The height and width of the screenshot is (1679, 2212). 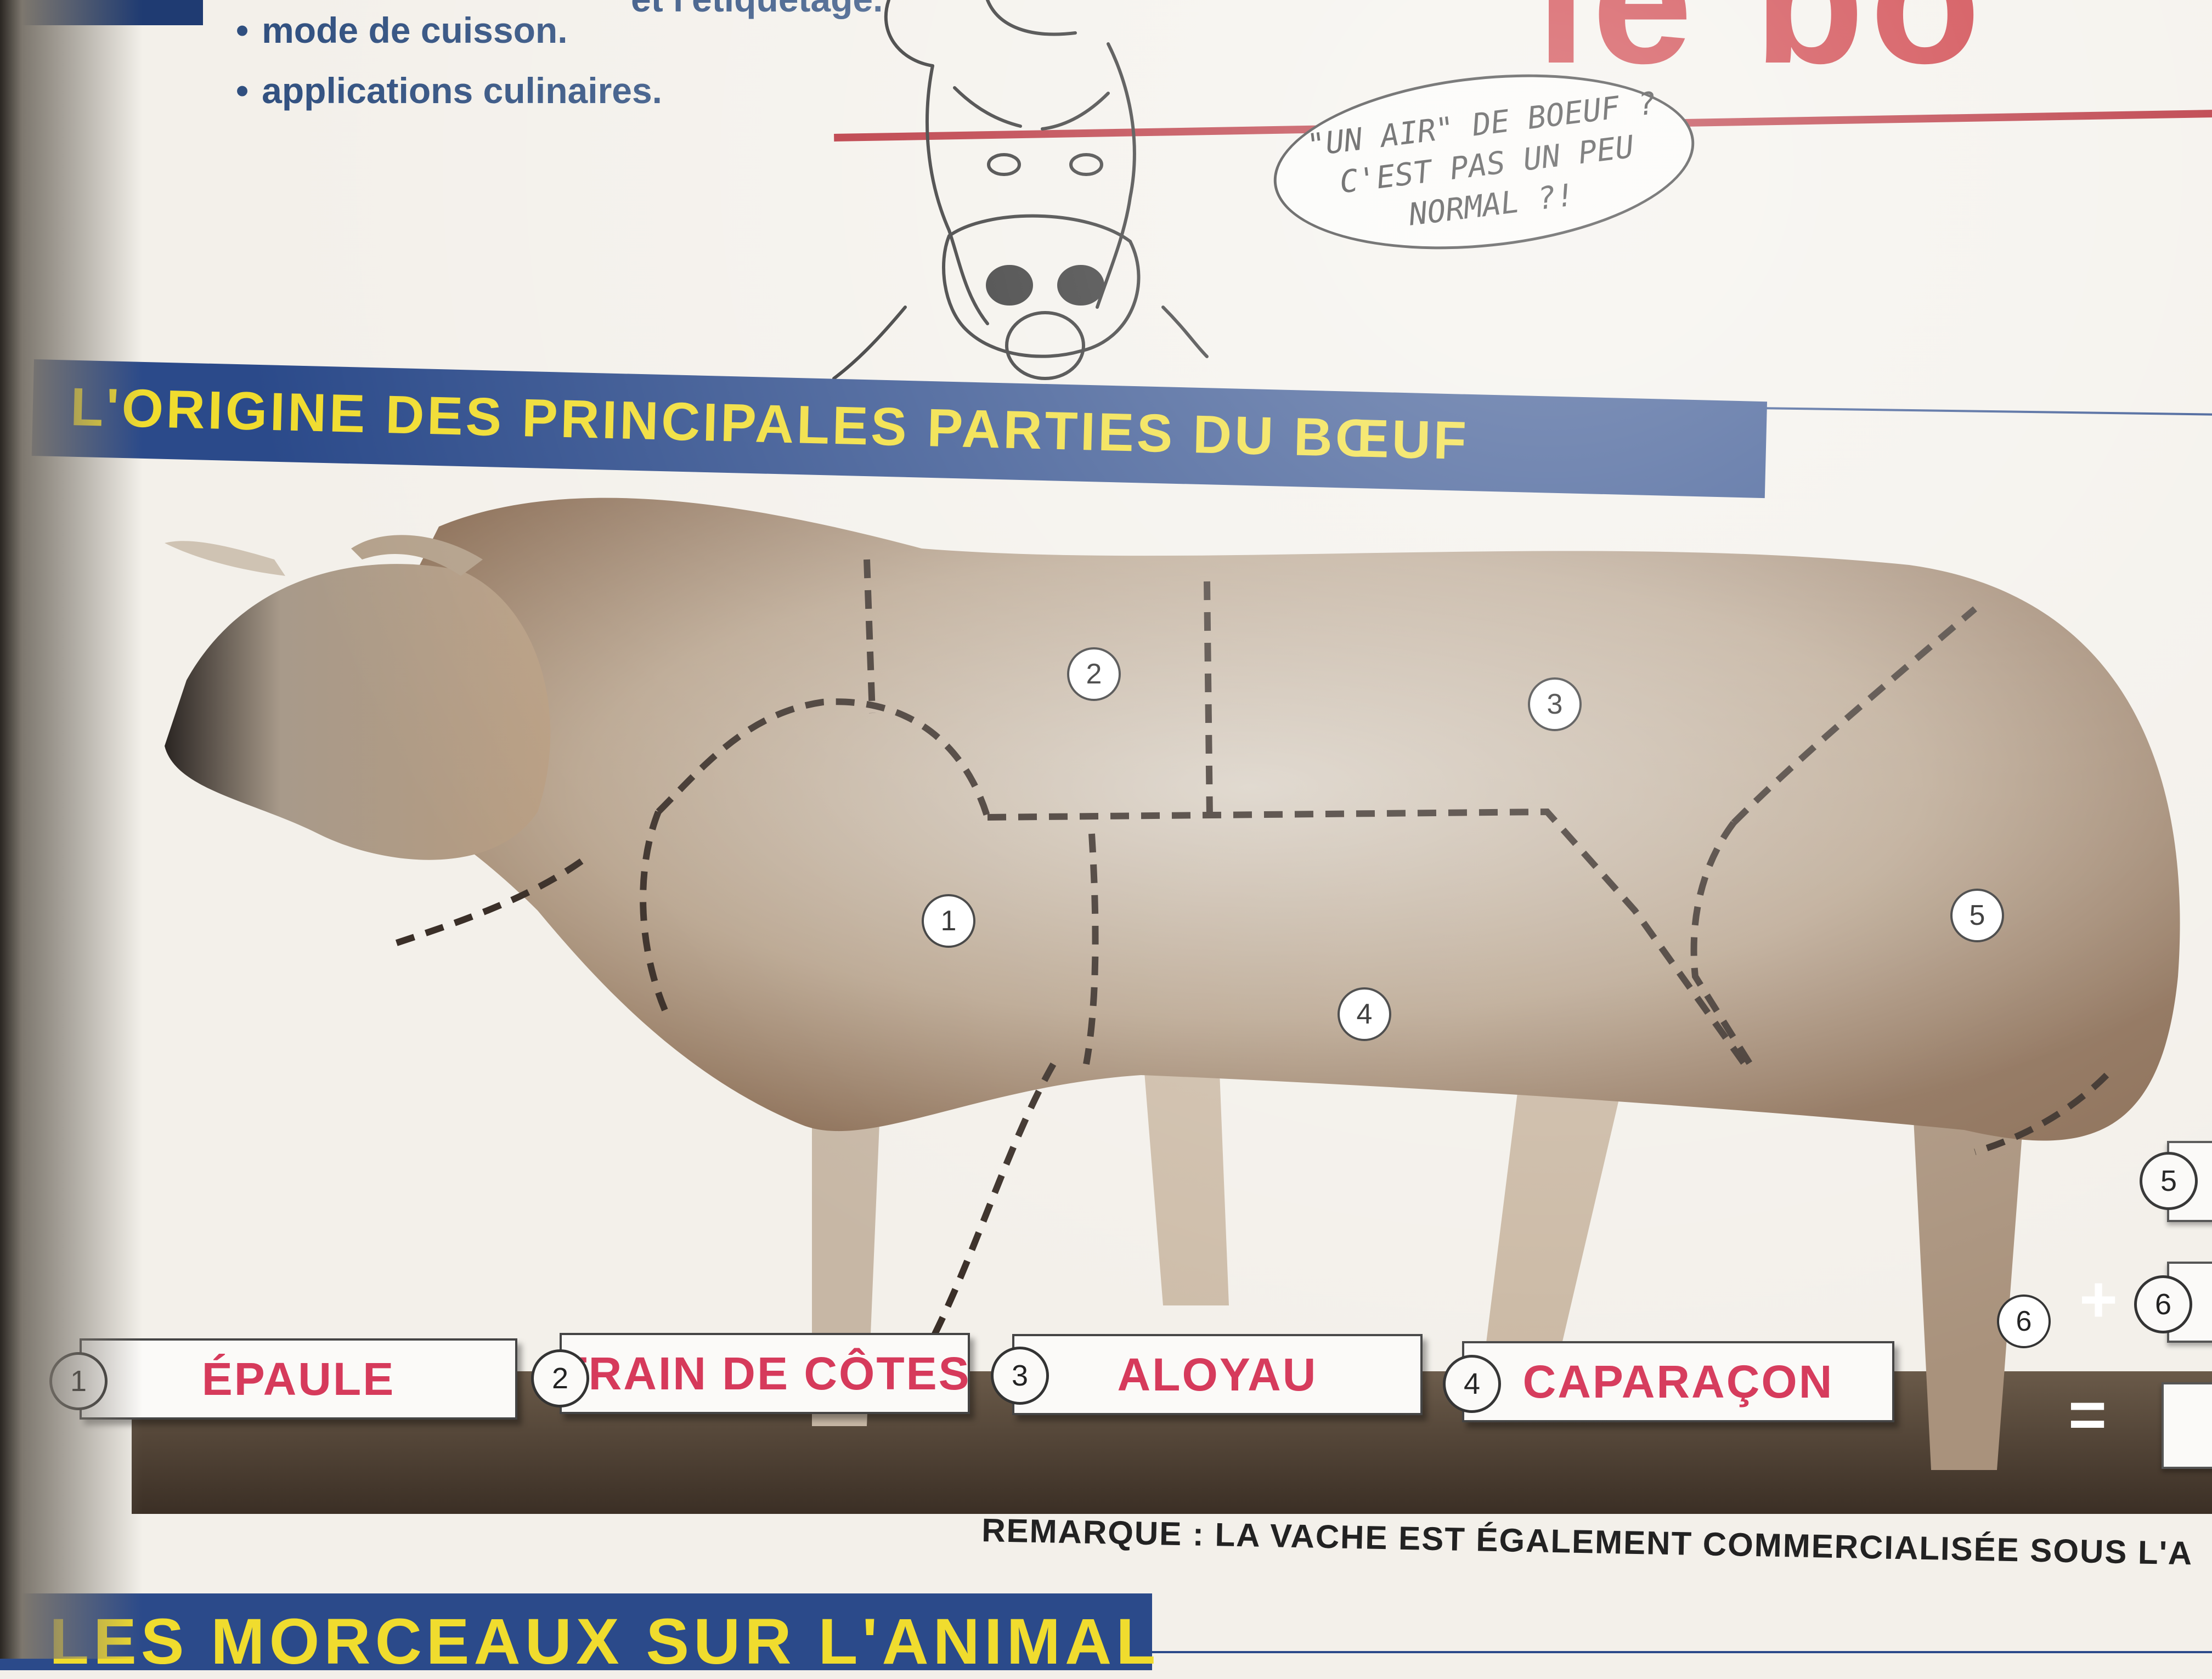 What do you see at coordinates (2163, 1304) in the screenshot?
I see `side-number-6b: 6` at bounding box center [2163, 1304].